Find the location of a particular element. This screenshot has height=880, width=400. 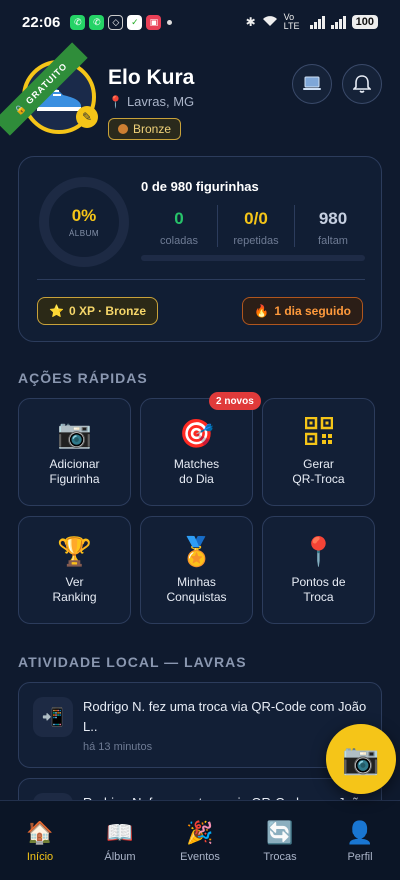

tier-badge: Bronze is located at coordinates (145, 129).